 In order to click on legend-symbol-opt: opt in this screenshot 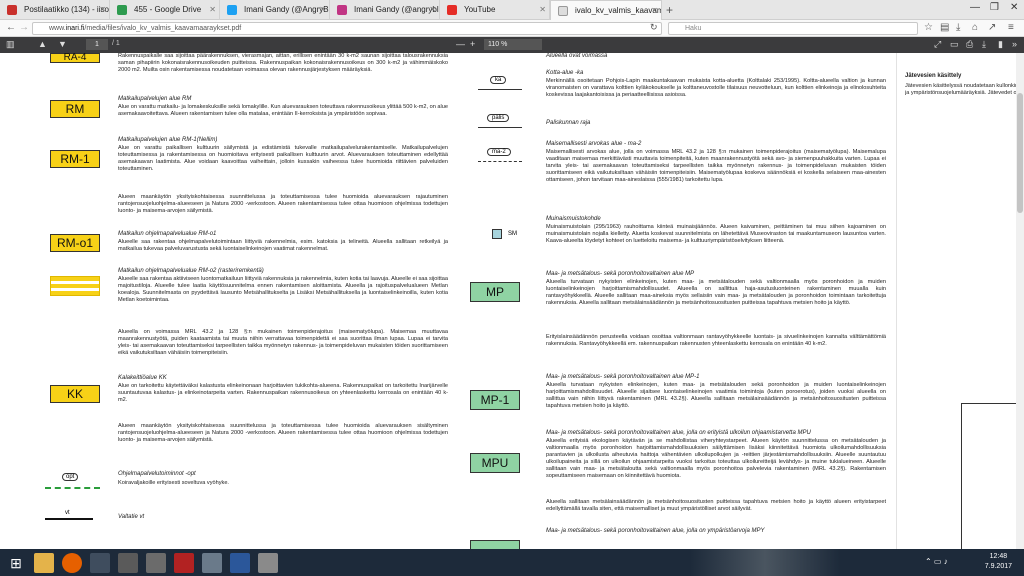, I will do `click(72, 483)`.